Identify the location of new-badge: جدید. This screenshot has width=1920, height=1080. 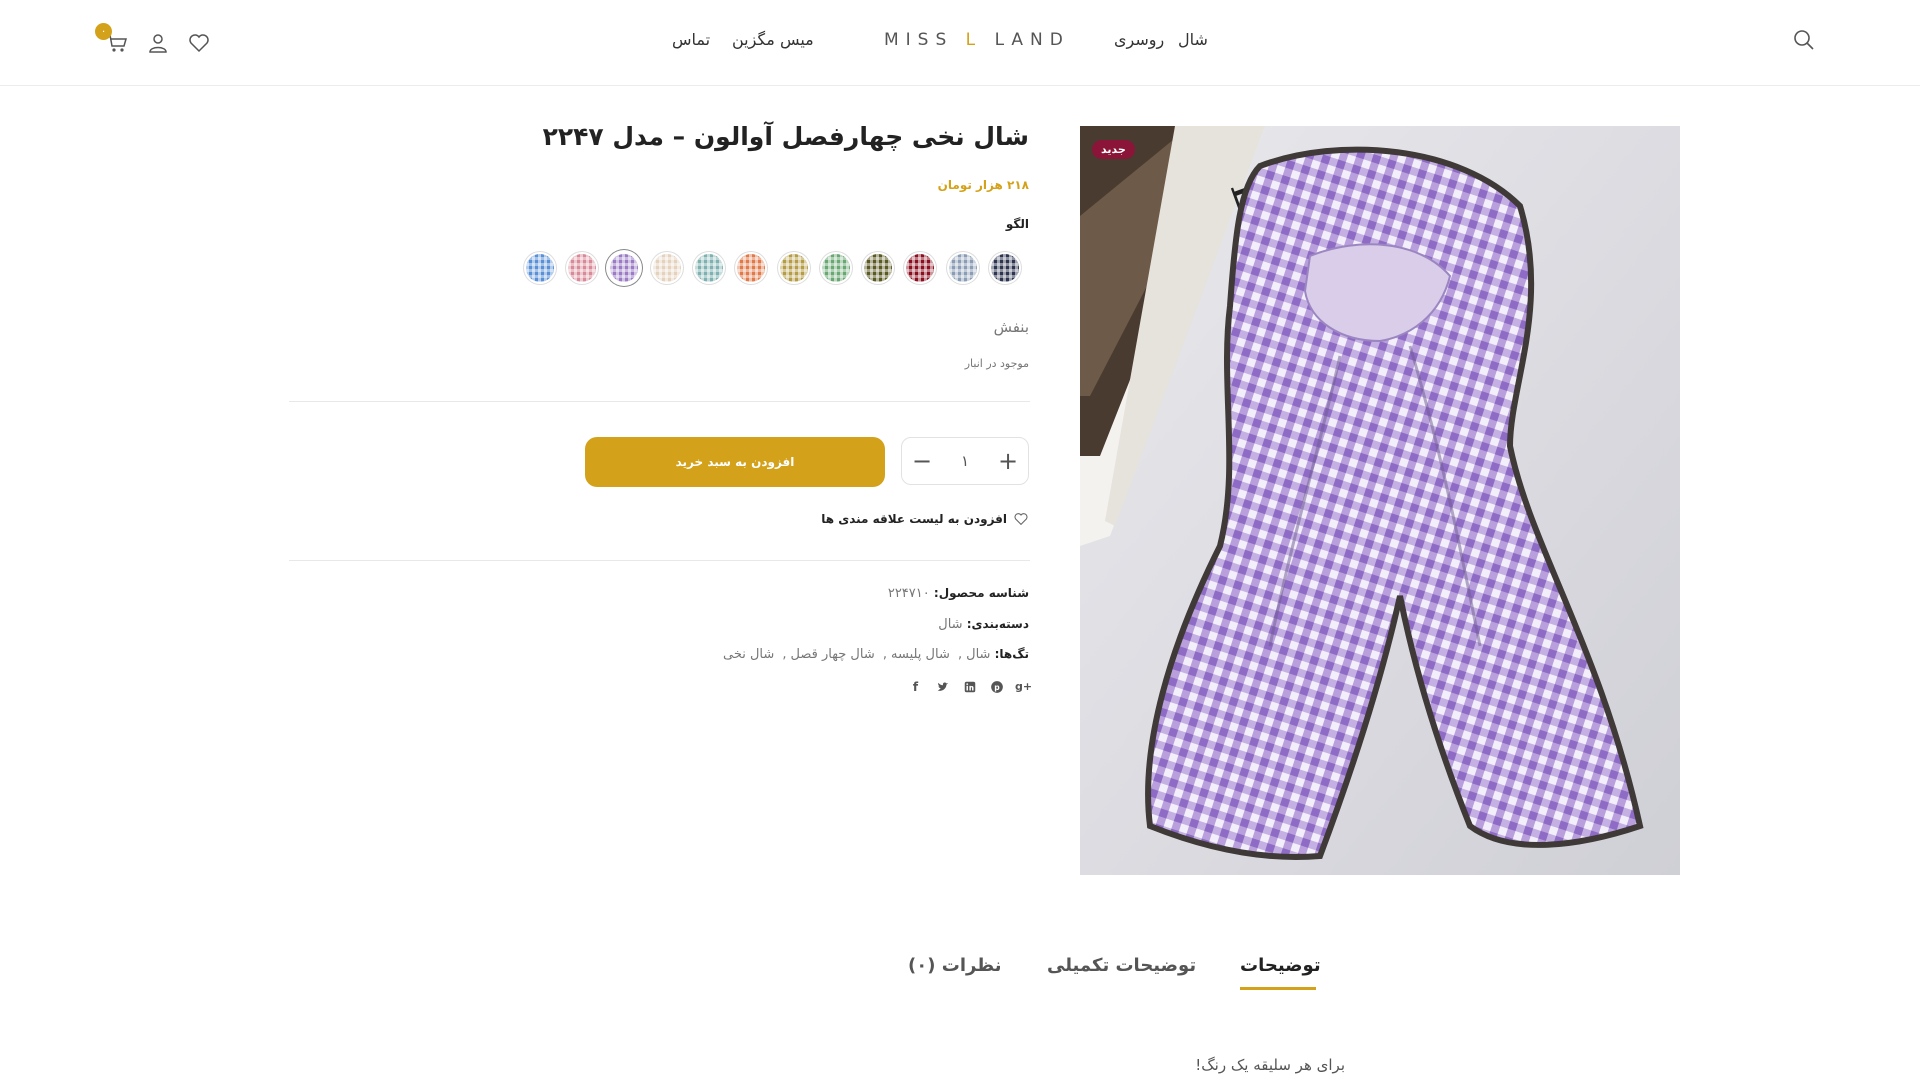
(1113, 149).